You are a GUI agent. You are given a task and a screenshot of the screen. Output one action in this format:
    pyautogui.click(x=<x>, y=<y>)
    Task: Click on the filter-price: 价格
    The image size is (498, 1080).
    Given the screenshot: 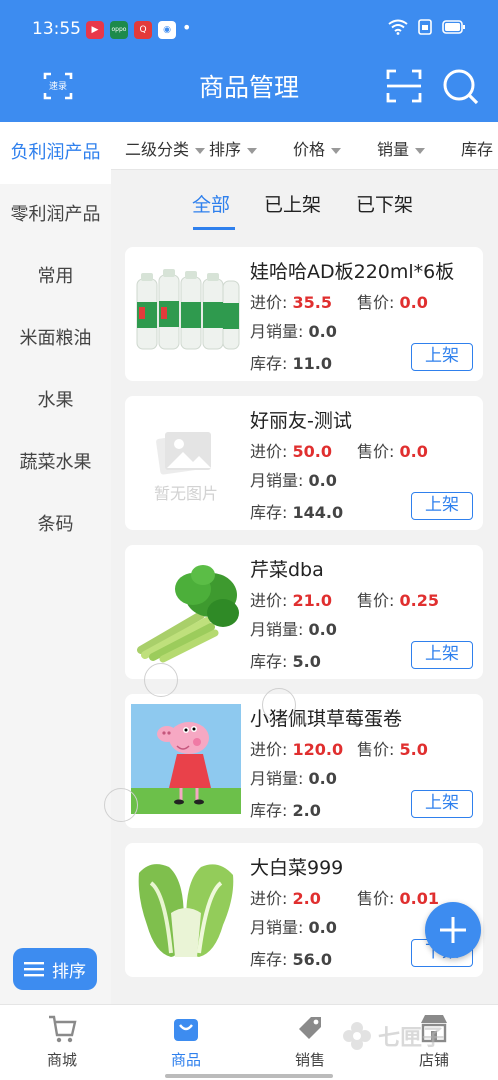 What is the action you would take?
    pyautogui.click(x=317, y=148)
    